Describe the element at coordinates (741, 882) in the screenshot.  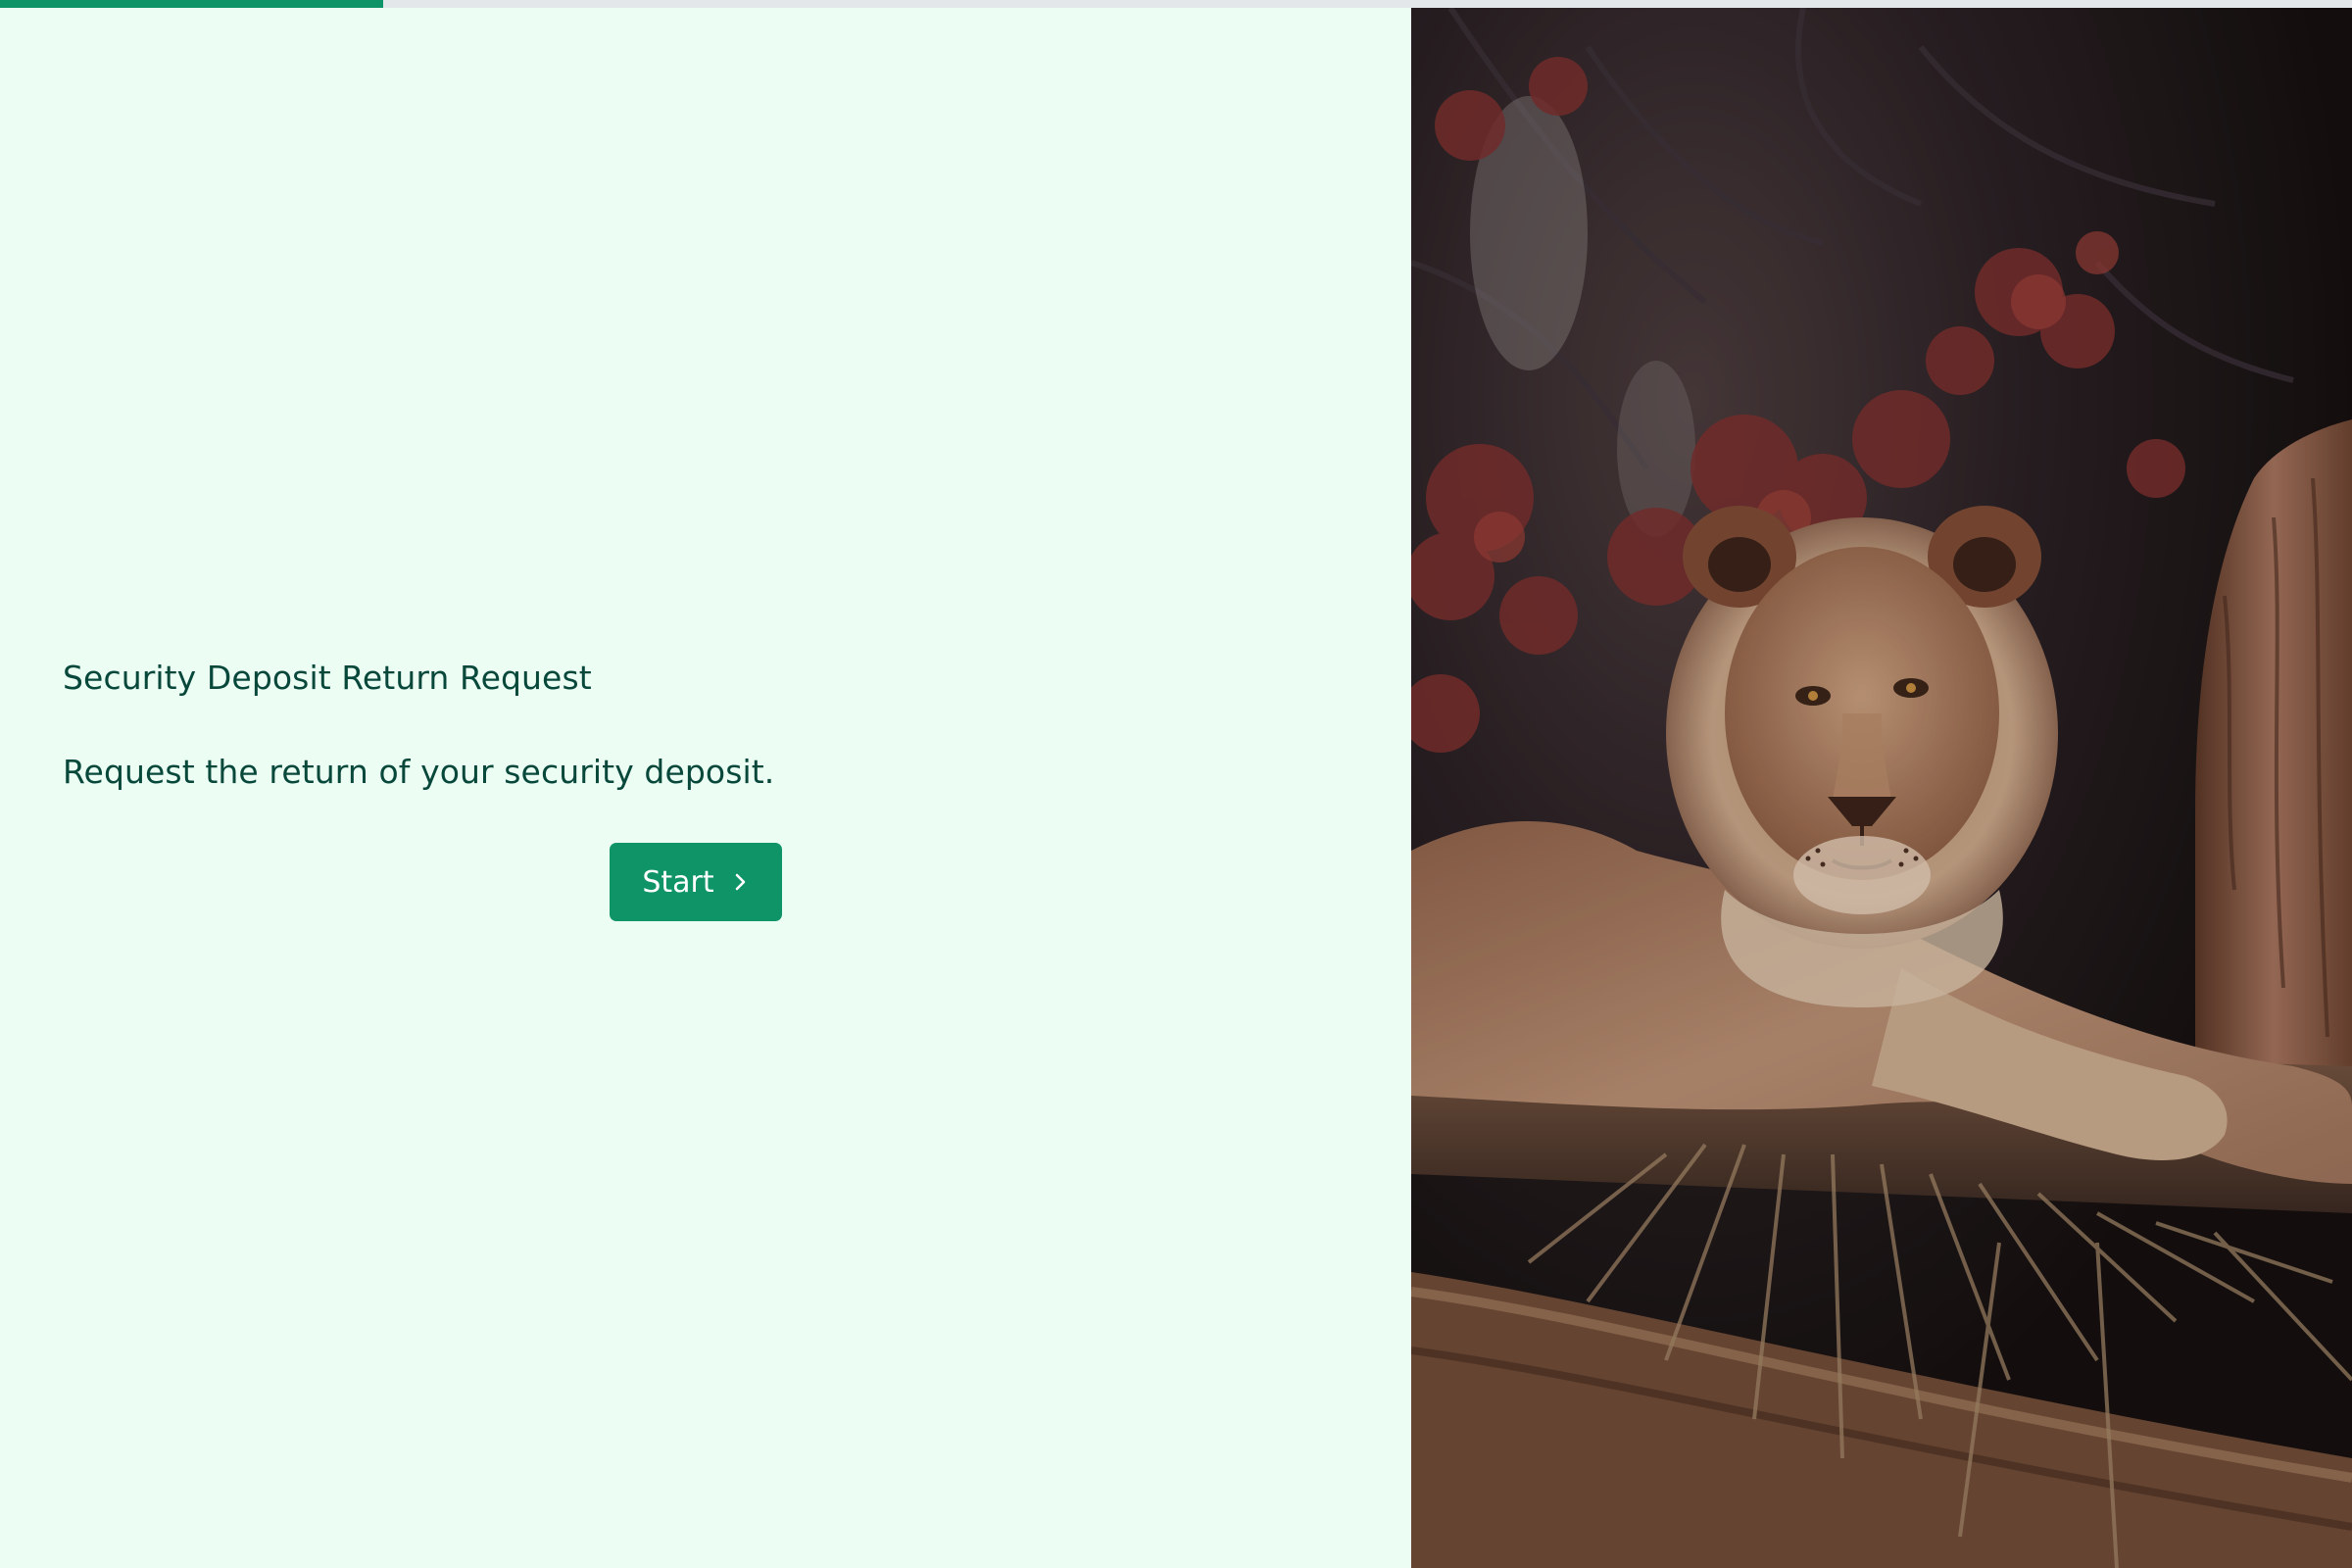
I see `chevron-right-icon` at that location.